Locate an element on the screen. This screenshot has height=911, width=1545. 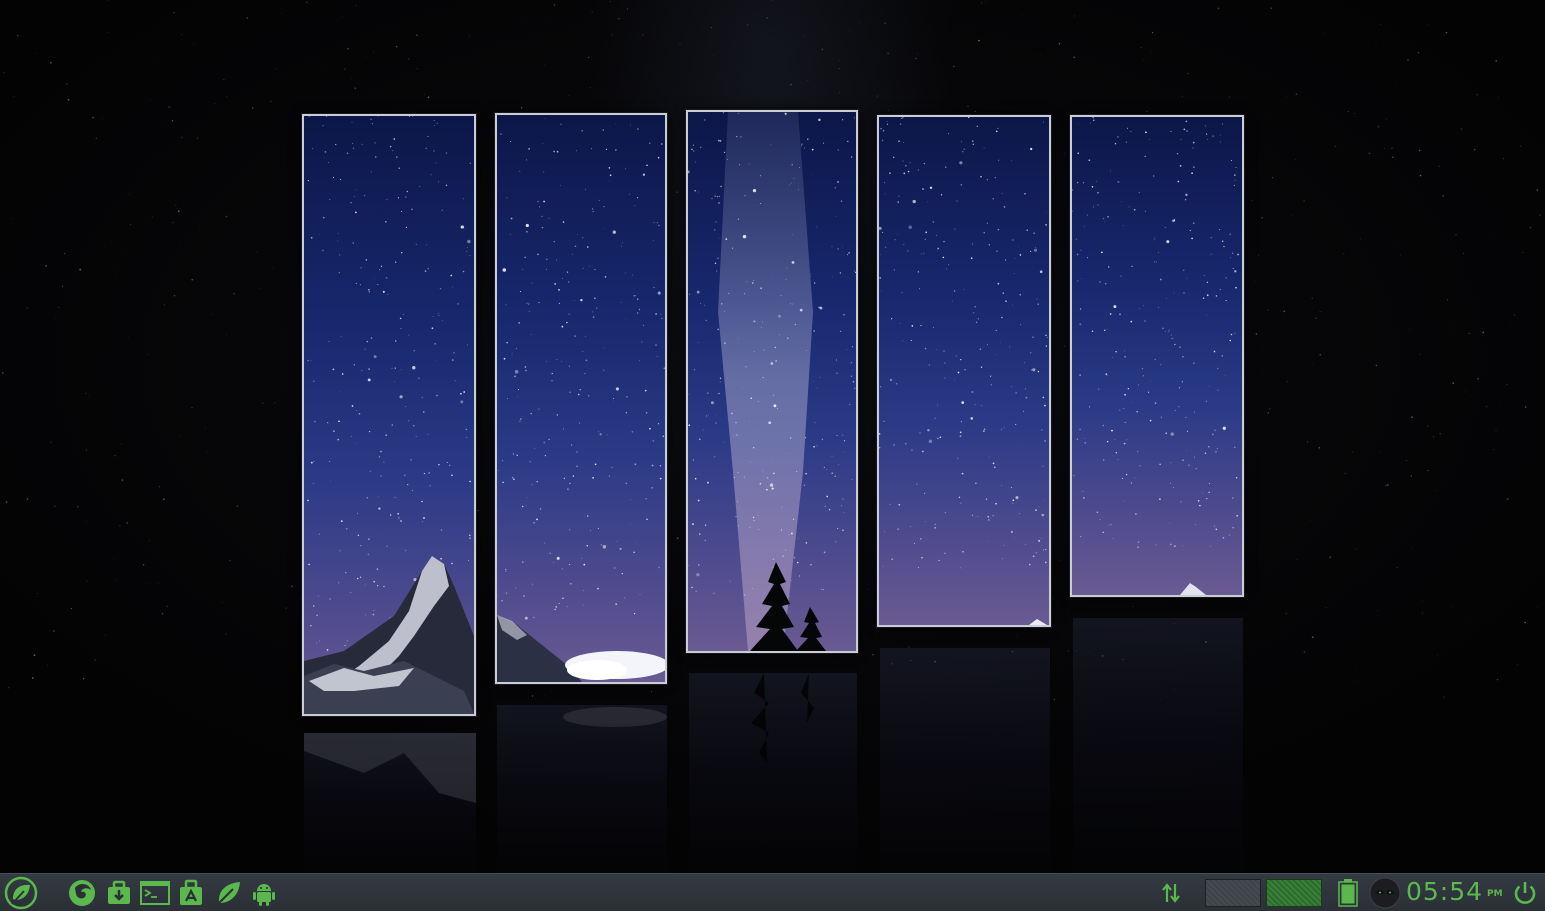
user-menu-button is located at coordinates (1385, 893).